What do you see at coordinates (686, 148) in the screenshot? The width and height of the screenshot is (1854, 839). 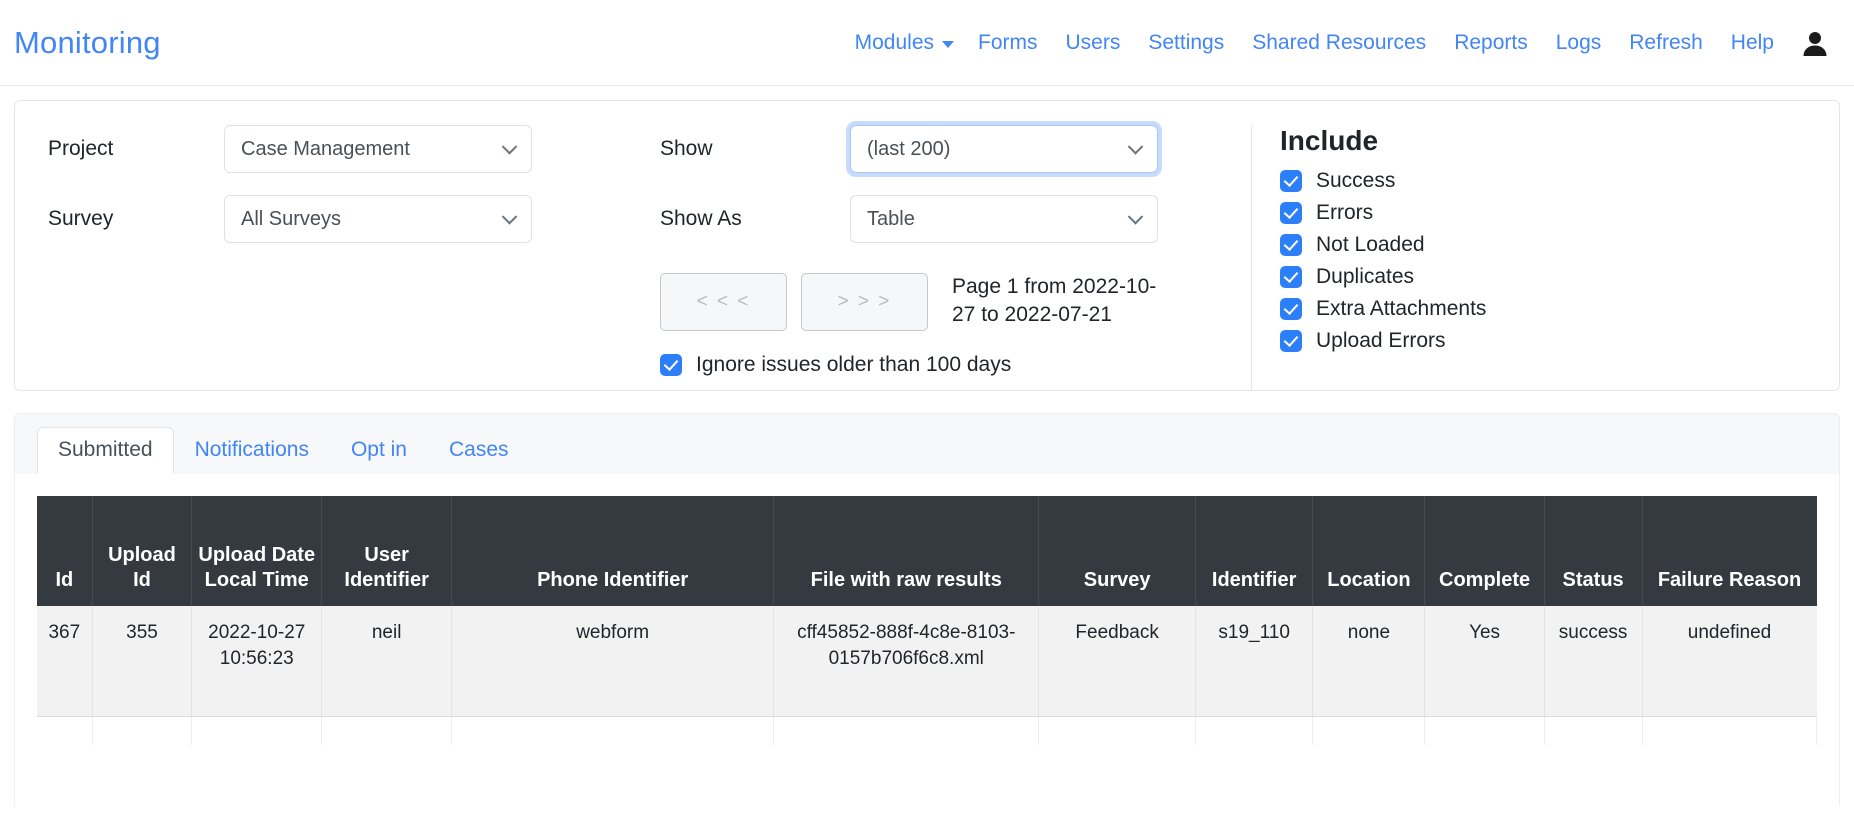 I see `show-label: Show` at bounding box center [686, 148].